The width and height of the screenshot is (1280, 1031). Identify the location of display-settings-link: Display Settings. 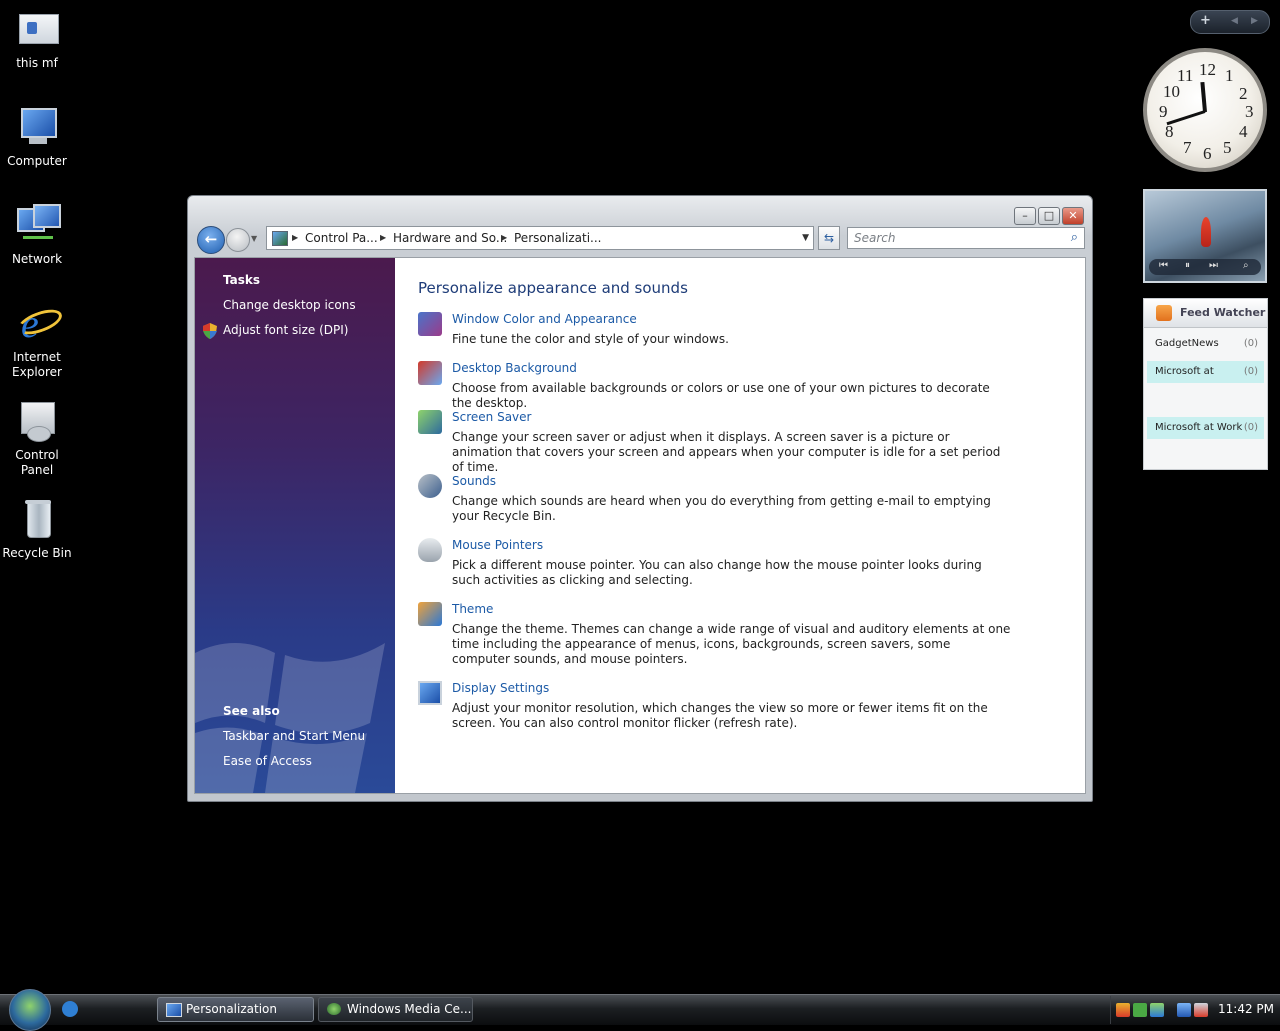
(500, 688).